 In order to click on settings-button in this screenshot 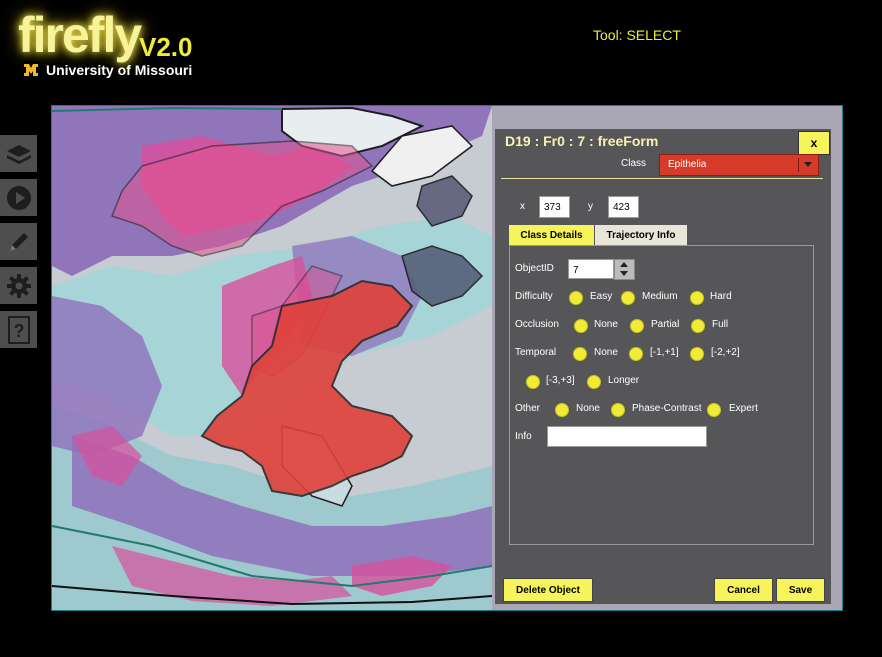, I will do `click(18, 285)`.